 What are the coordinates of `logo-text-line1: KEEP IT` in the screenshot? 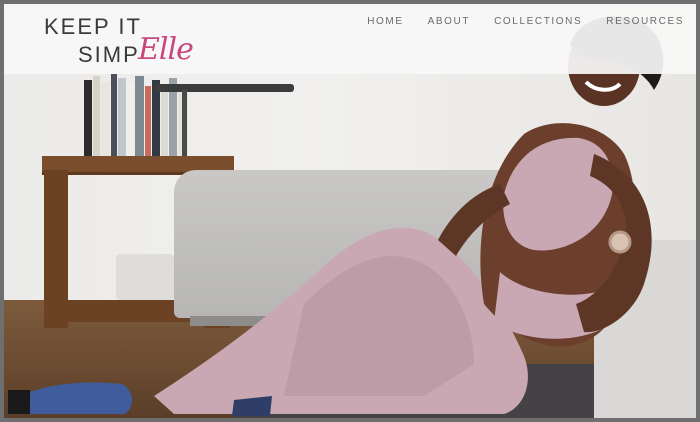 It's located at (93, 26).